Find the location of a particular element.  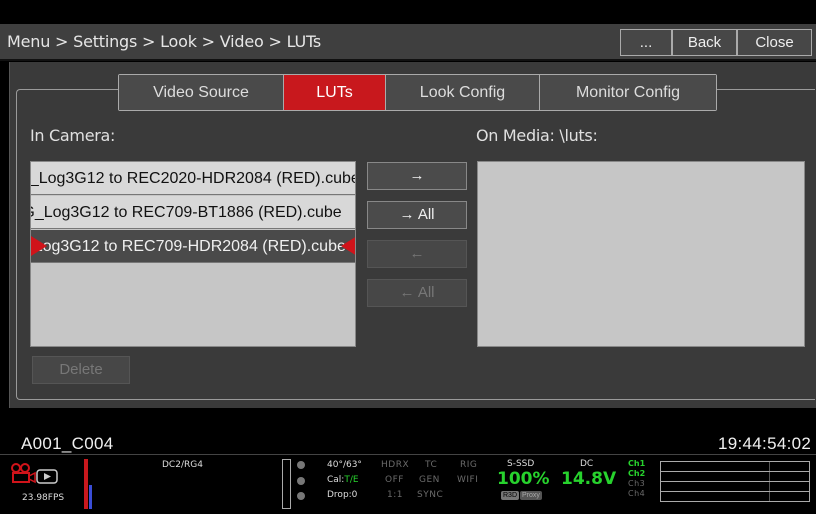

media-remaining: 100% is located at coordinates (523, 479).